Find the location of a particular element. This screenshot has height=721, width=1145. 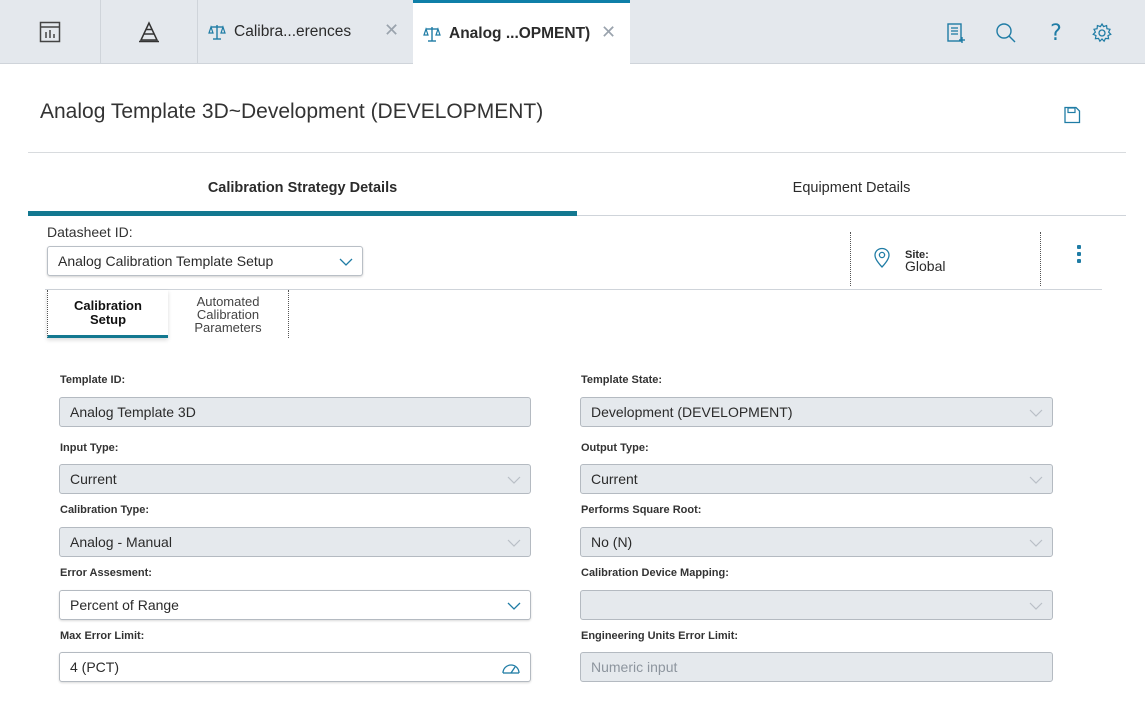

max-error-limit-value: 4 (PCT) is located at coordinates (94, 667).